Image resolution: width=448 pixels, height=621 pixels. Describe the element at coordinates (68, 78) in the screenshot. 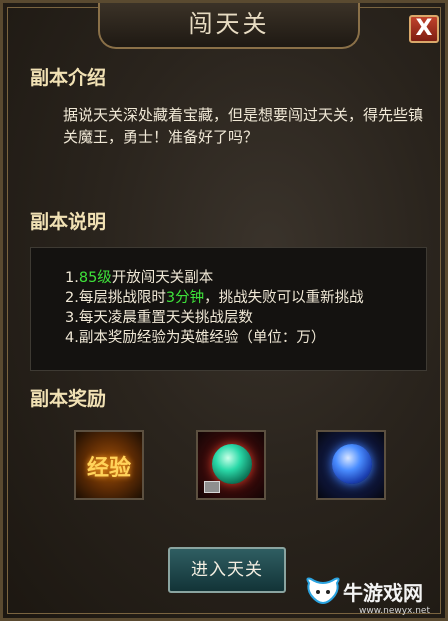

I see `intro-heading: 副本介绍` at that location.